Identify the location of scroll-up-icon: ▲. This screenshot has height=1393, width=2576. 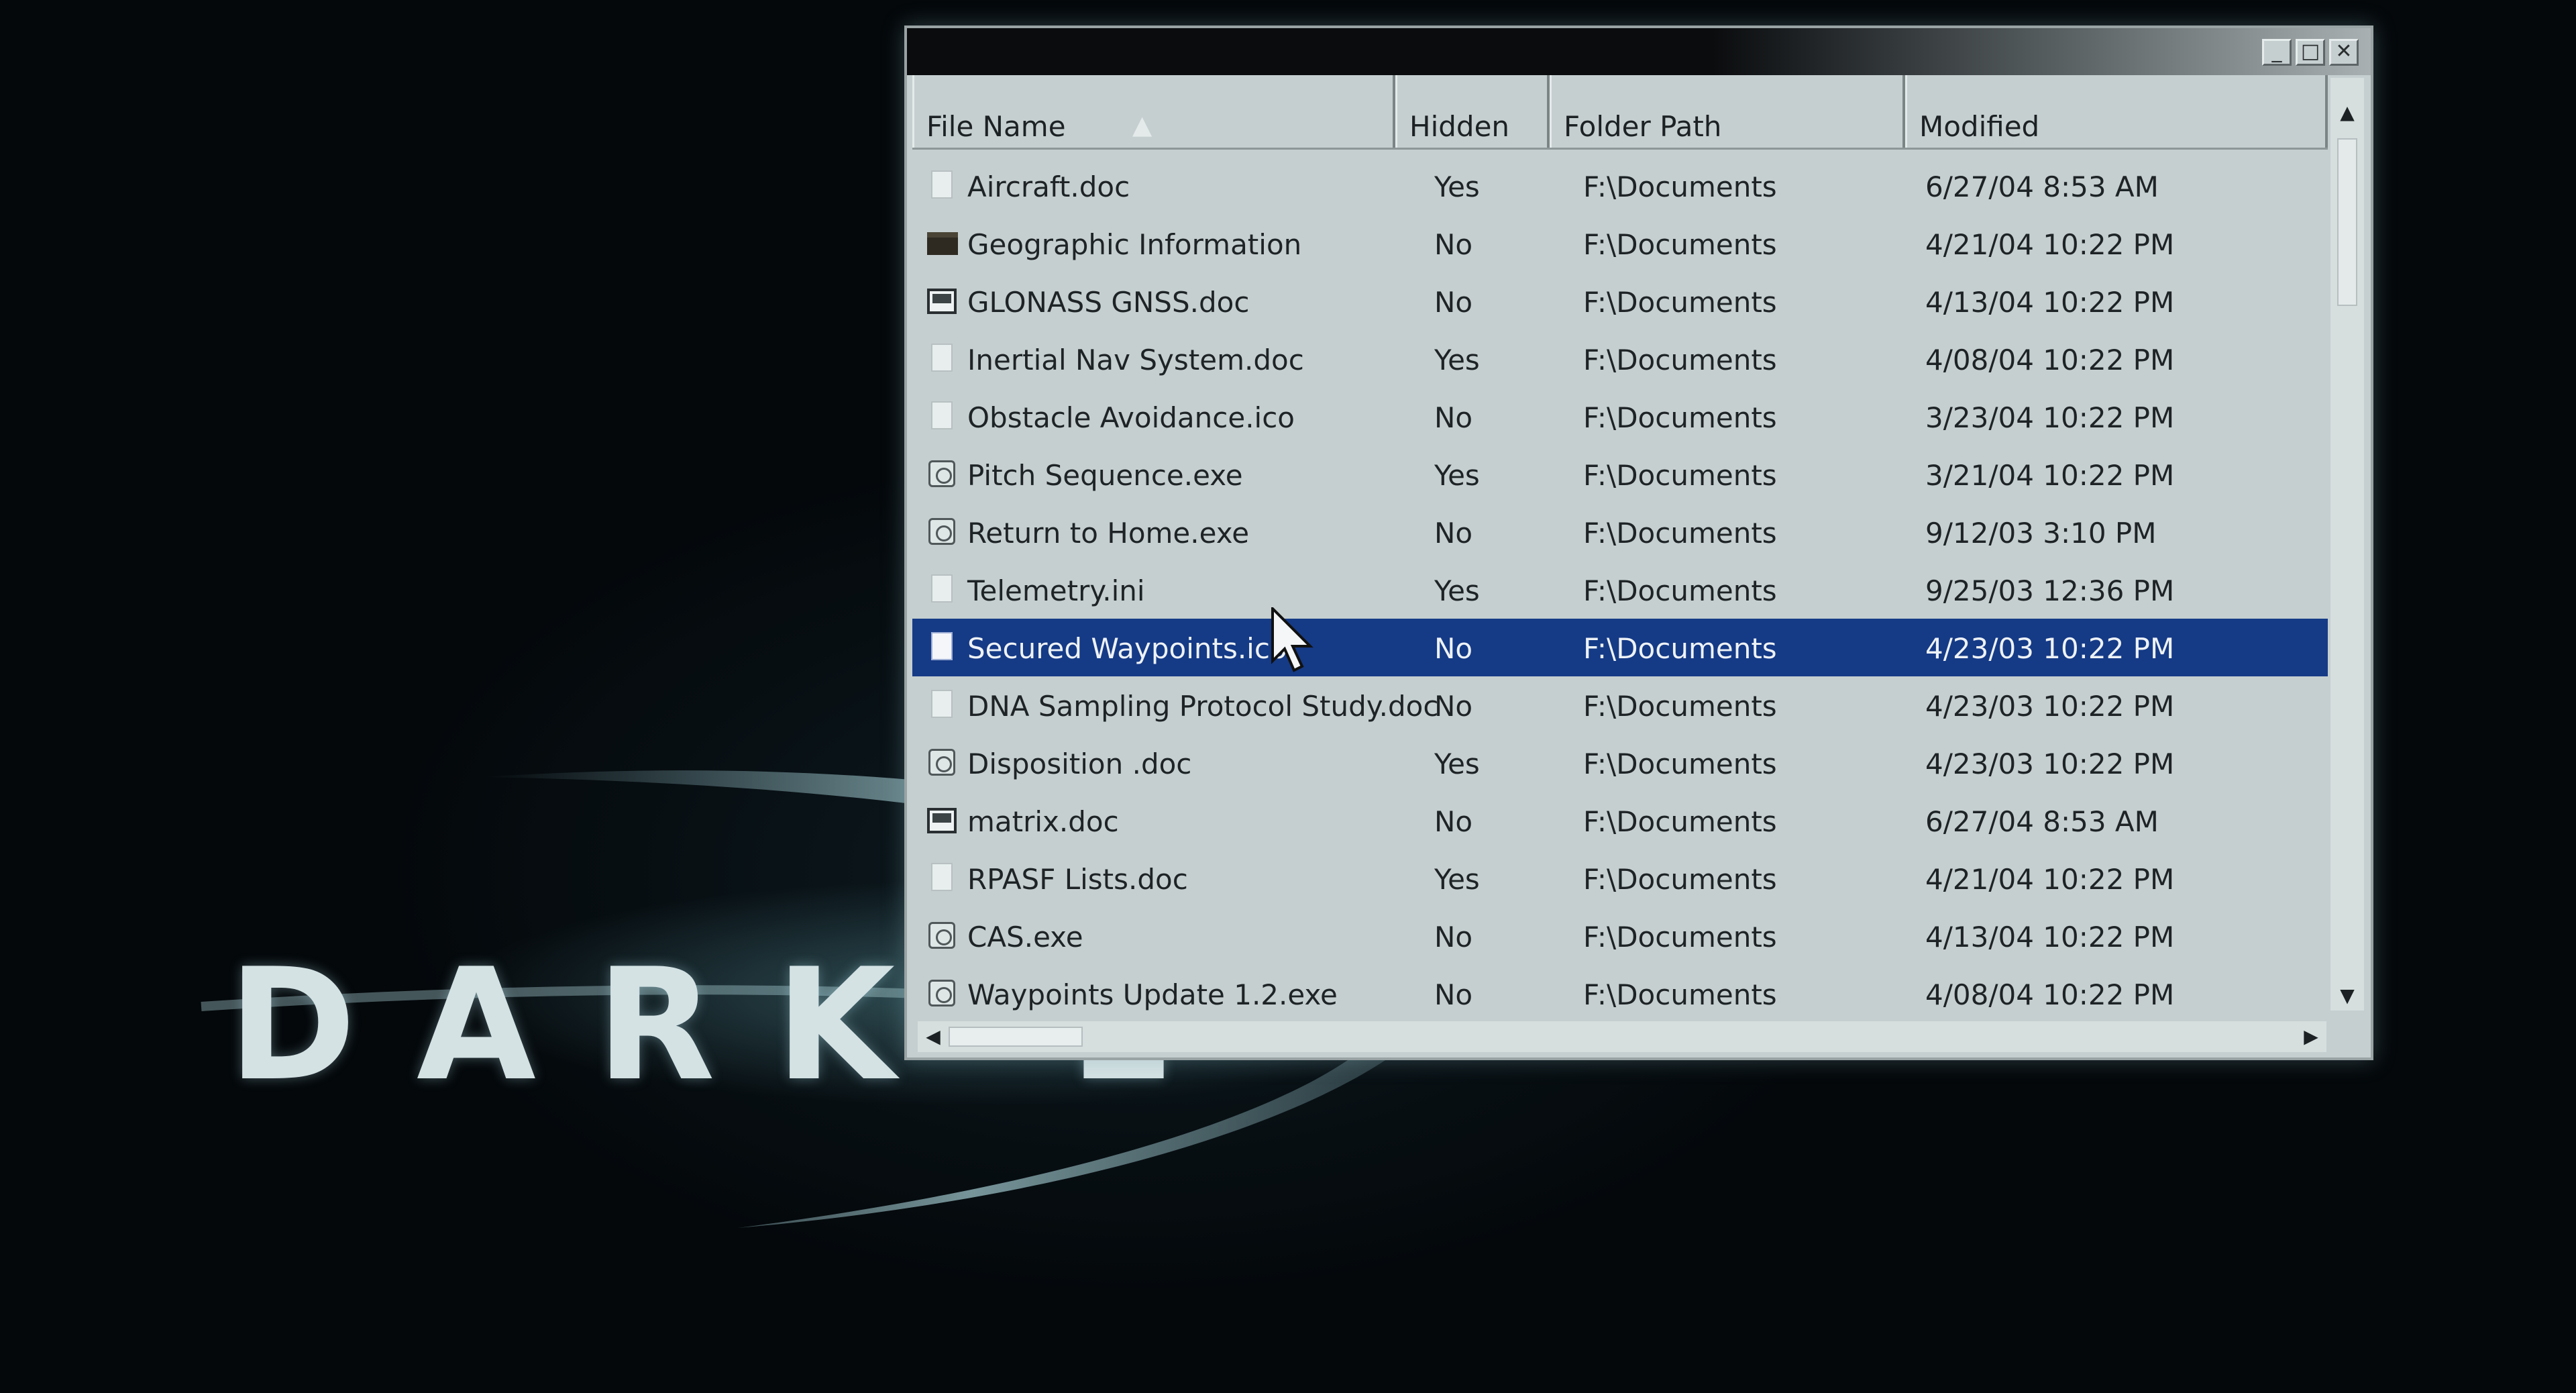
(2347, 112).